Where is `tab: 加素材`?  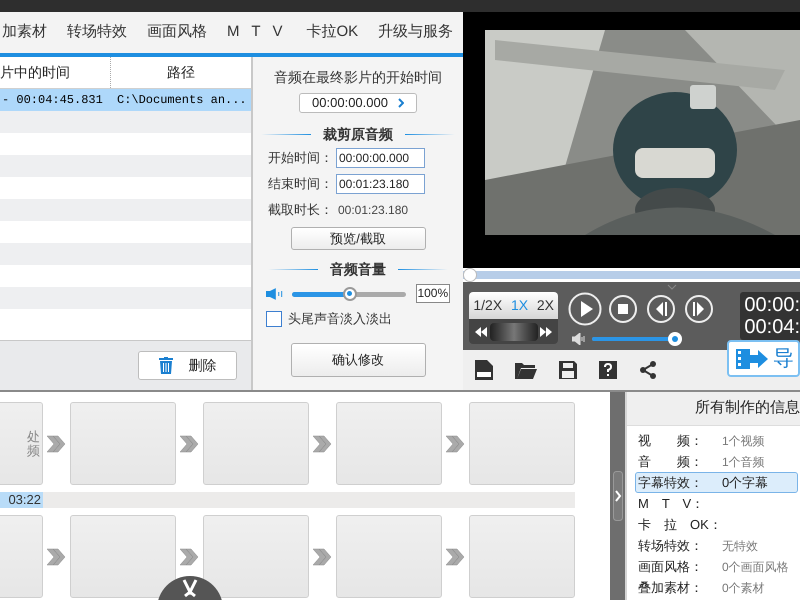
tab: 加素材 is located at coordinates (28, 33).